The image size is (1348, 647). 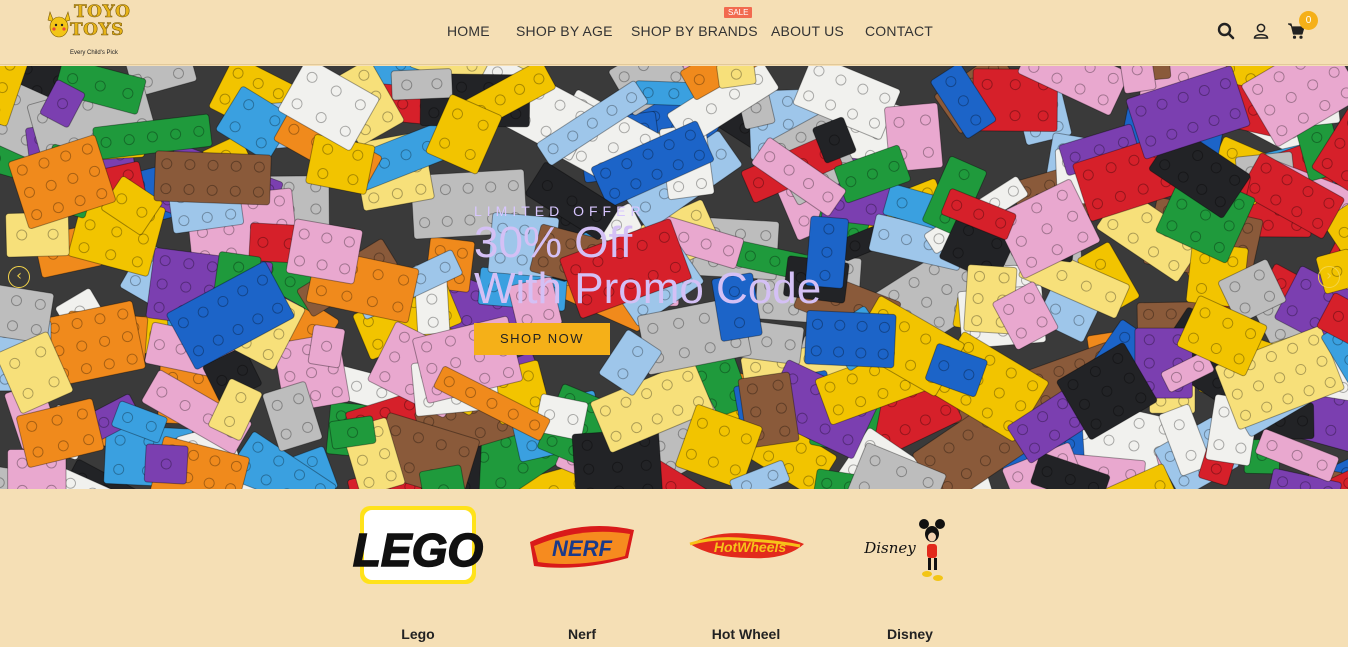 I want to click on cart-count-badge: 0, so click(x=1308, y=20).